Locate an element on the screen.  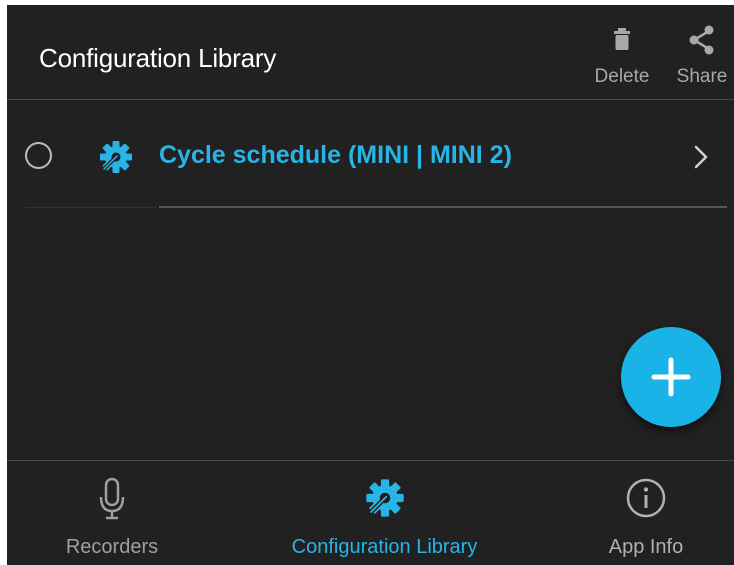
tab-recorders: Recorders is located at coordinates (112, 513).